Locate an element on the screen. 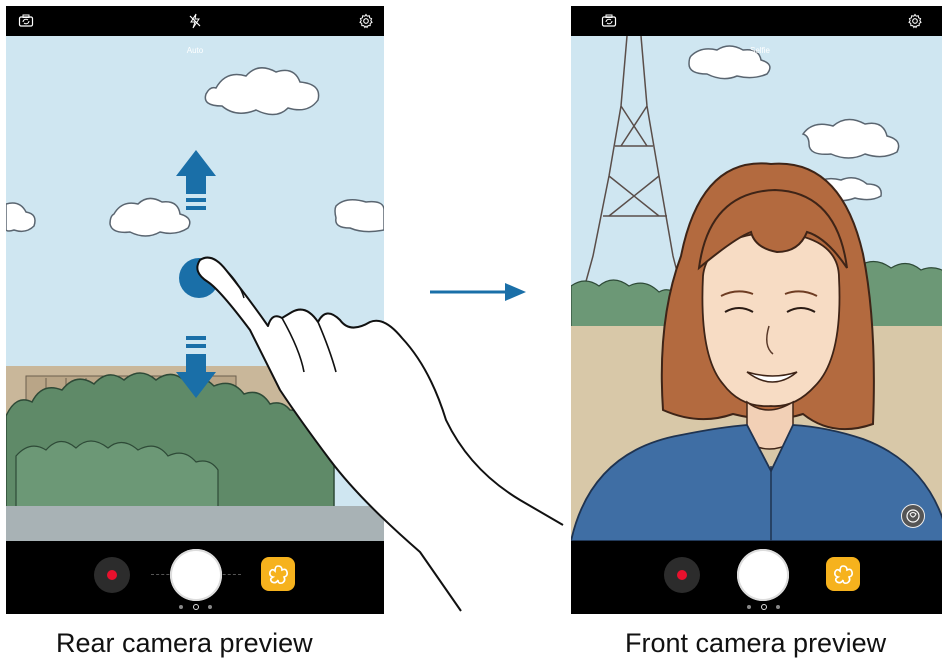  camera-mode-label: Auto is located at coordinates (195, 50).